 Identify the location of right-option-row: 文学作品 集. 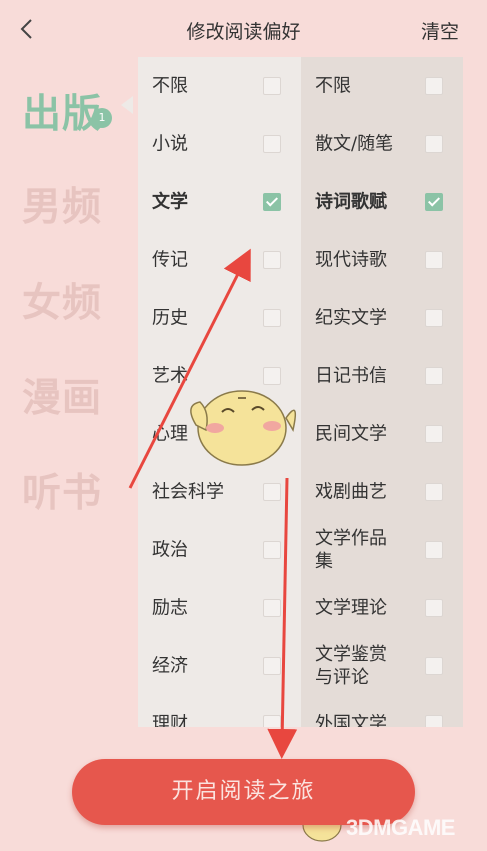
(382, 550).